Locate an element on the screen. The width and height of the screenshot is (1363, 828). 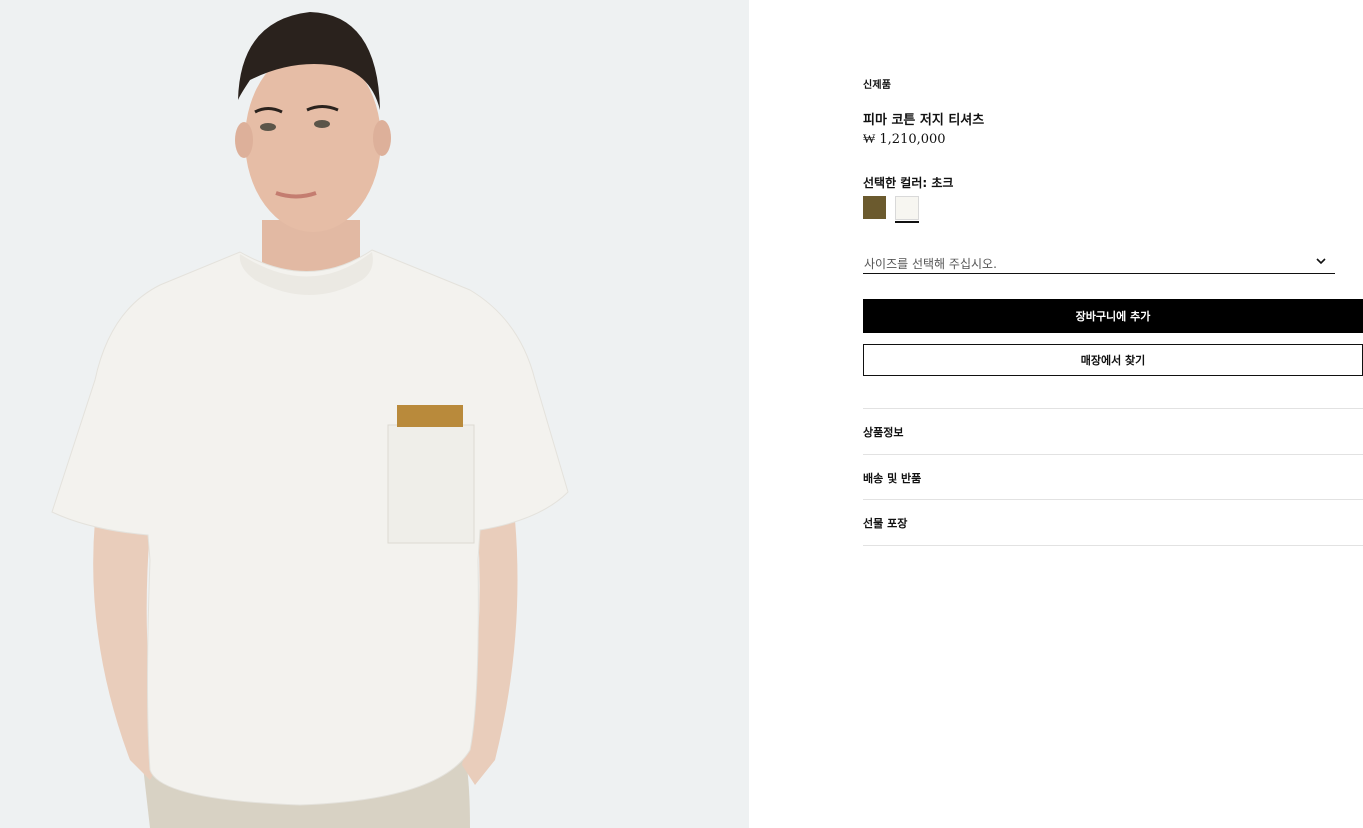
add-to-cart-button: 장바구니에 추가 is located at coordinates (1113, 316).